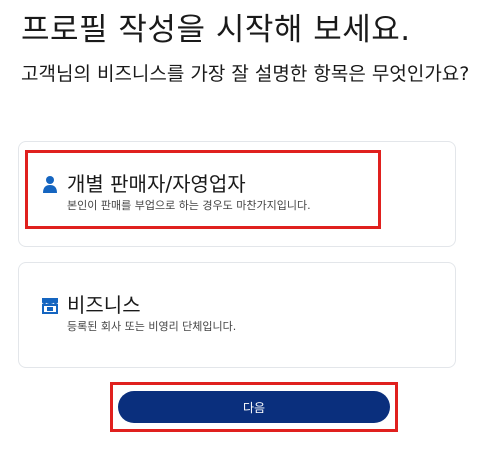 This screenshot has height=457, width=500. What do you see at coordinates (189, 205) in the screenshot?
I see `option-description: 본인이 판매를 부업으로 하는 경우도 마찬가지입니다.` at bounding box center [189, 205].